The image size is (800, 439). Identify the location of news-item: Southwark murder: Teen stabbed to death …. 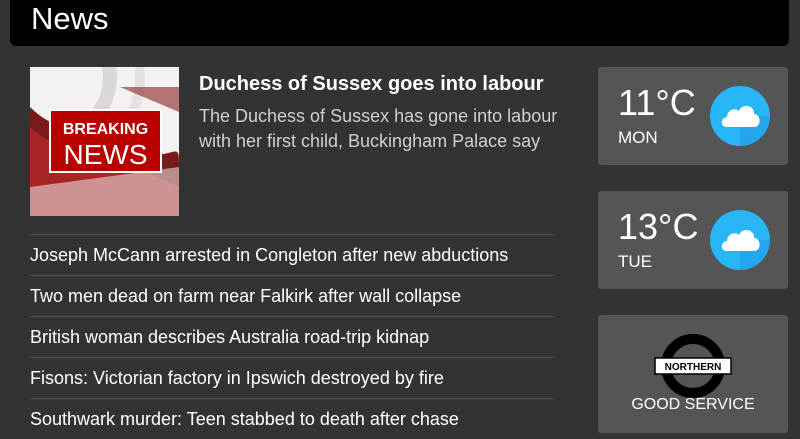
(292, 418).